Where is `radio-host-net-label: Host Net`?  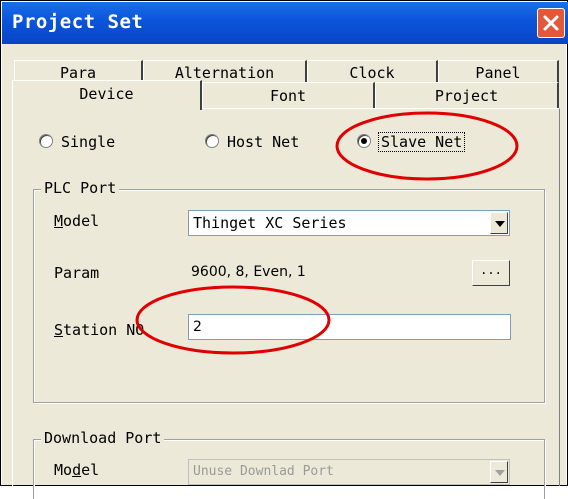
radio-host-net-label: Host Net is located at coordinates (263, 142).